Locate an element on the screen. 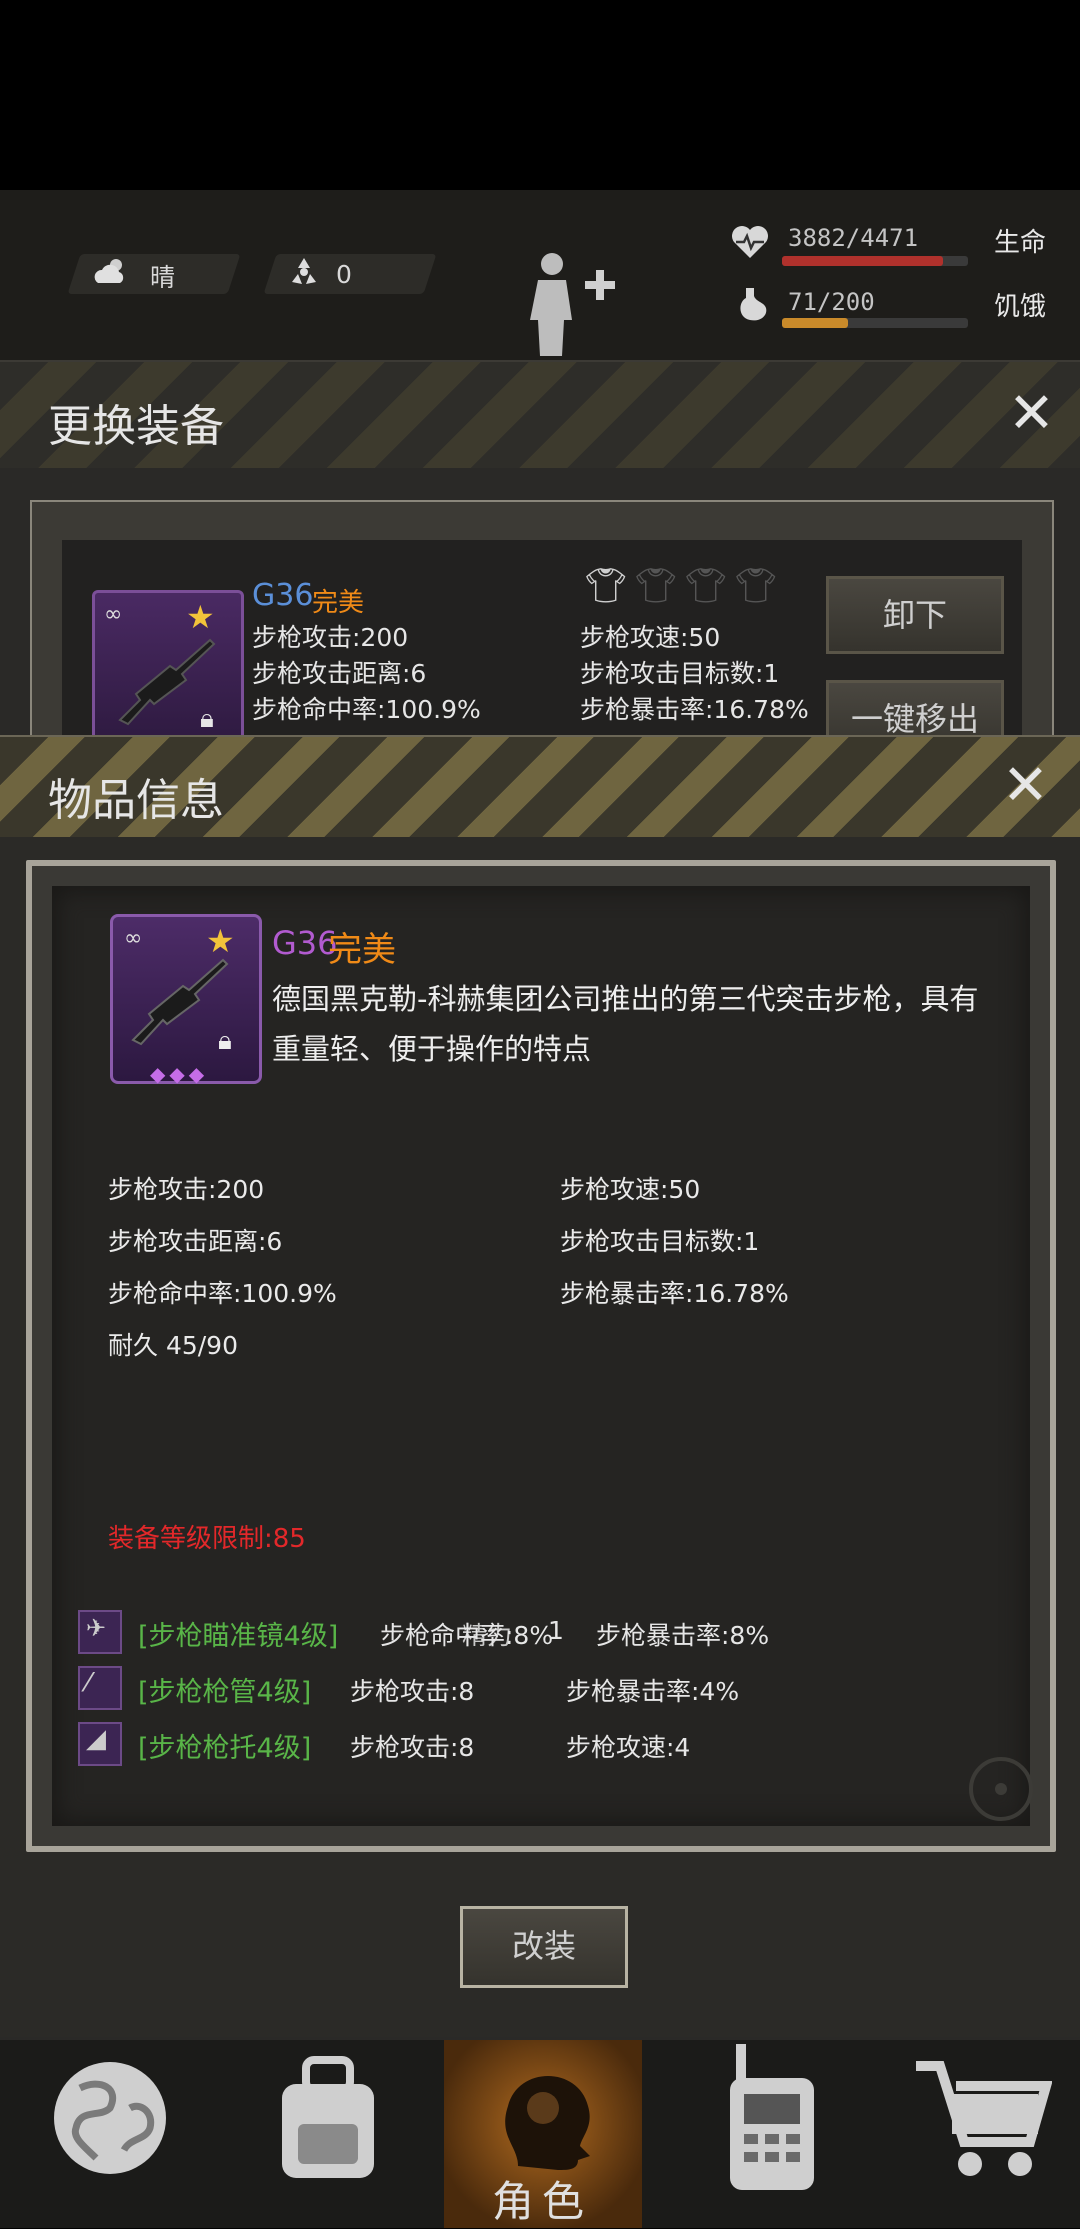 This screenshot has width=1080, height=2229. radio-icon is located at coordinates (771, 2121).